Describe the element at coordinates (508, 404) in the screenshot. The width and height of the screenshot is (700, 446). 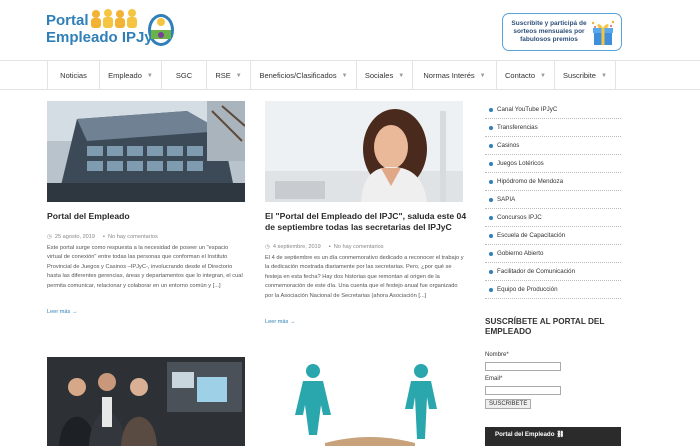
I see `subscribe-button: SUSCRIBETE` at that location.